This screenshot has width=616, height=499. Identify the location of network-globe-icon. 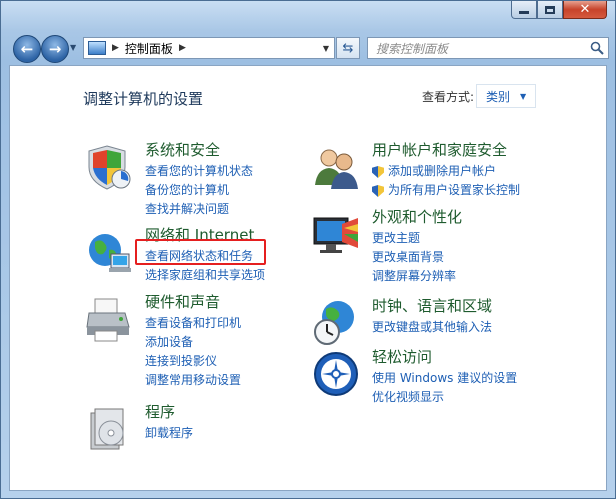
(109, 252).